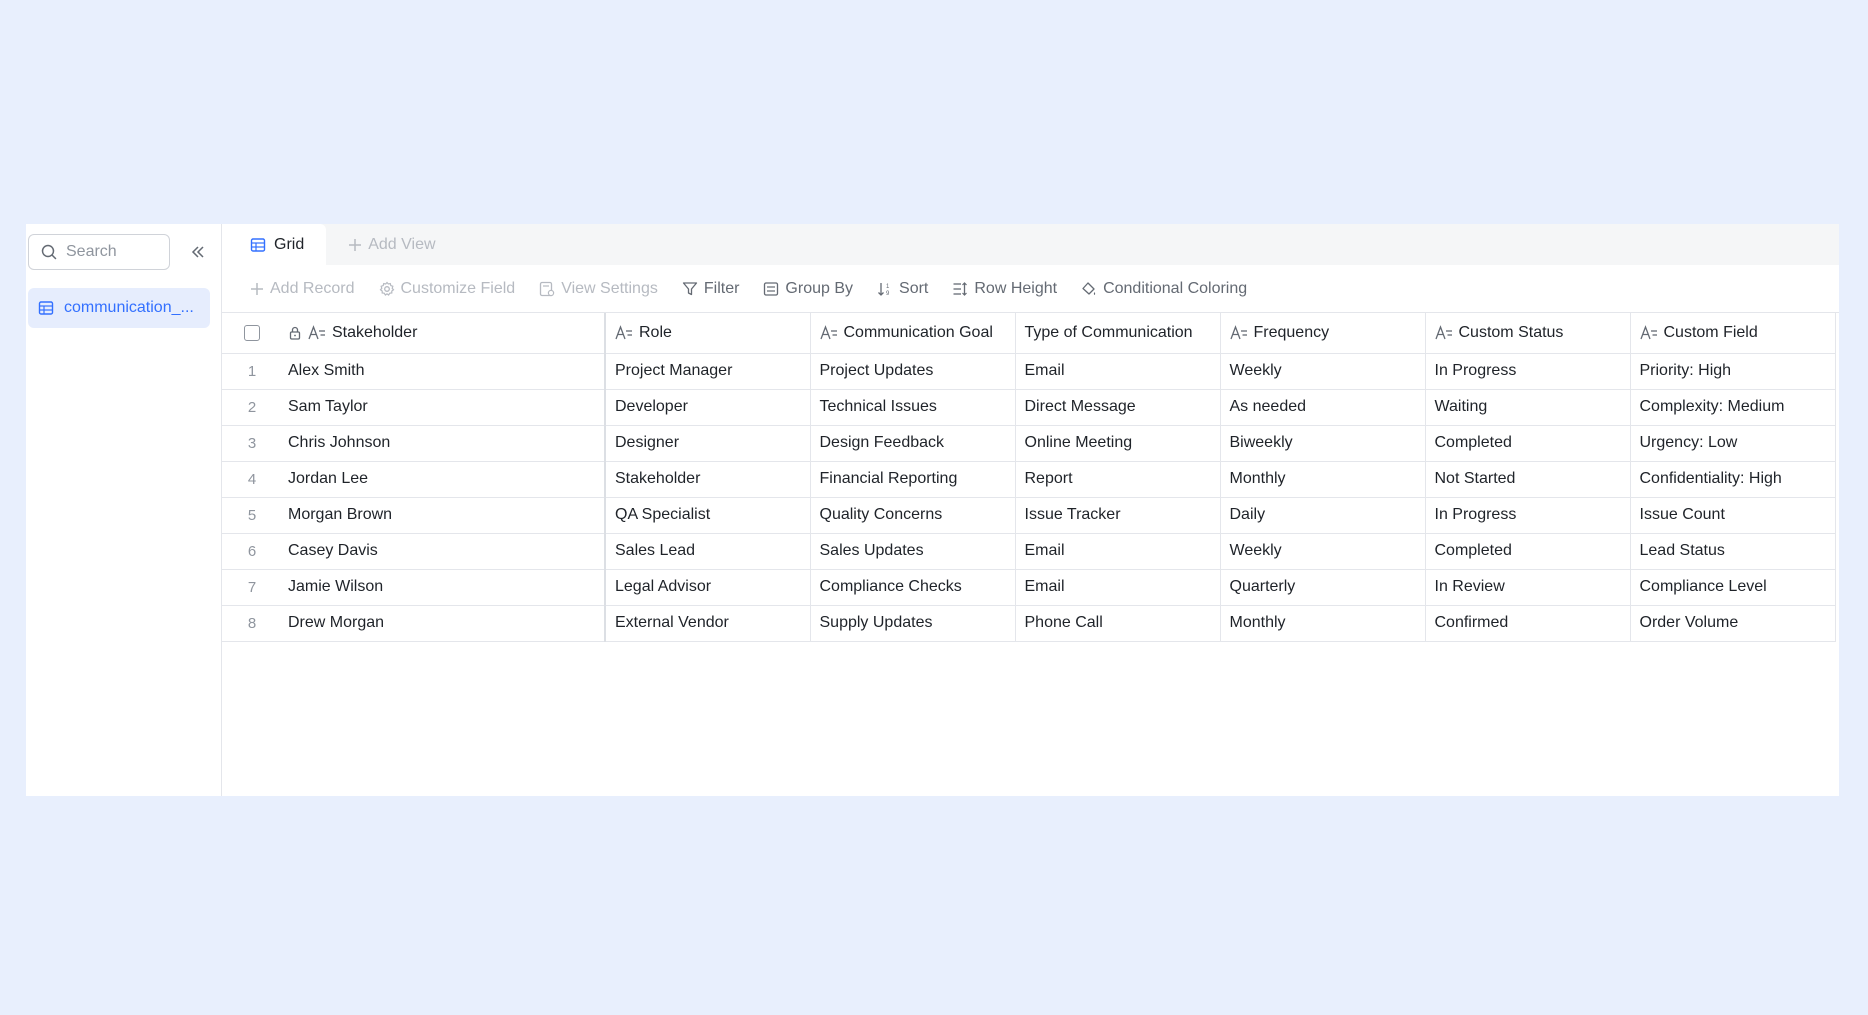 The width and height of the screenshot is (1868, 1015). Describe the element at coordinates (1733, 371) in the screenshot. I see `table-cell: Priority: High` at that location.